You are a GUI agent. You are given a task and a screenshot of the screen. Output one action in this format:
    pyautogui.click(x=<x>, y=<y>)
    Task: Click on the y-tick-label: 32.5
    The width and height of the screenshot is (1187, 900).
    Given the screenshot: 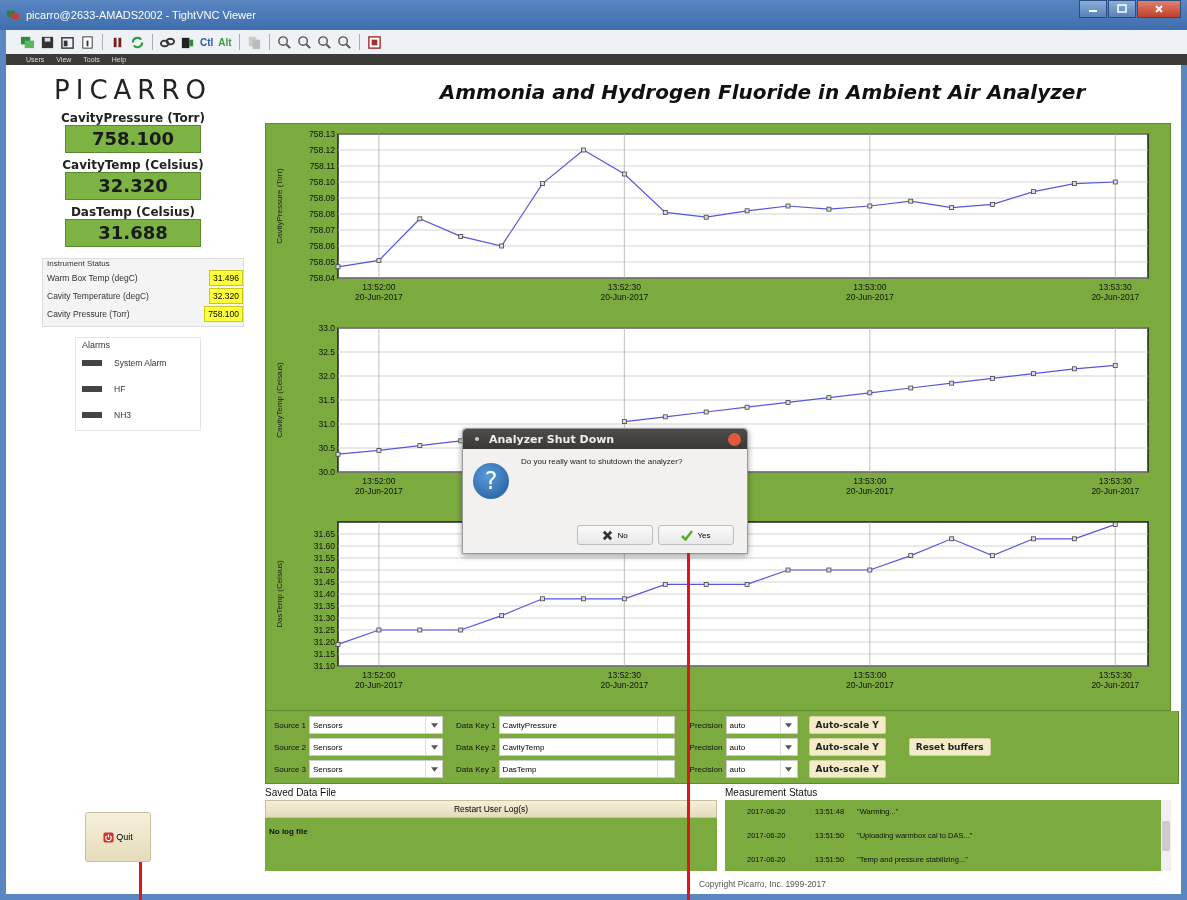 What is the action you would take?
    pyautogui.click(x=326, y=352)
    